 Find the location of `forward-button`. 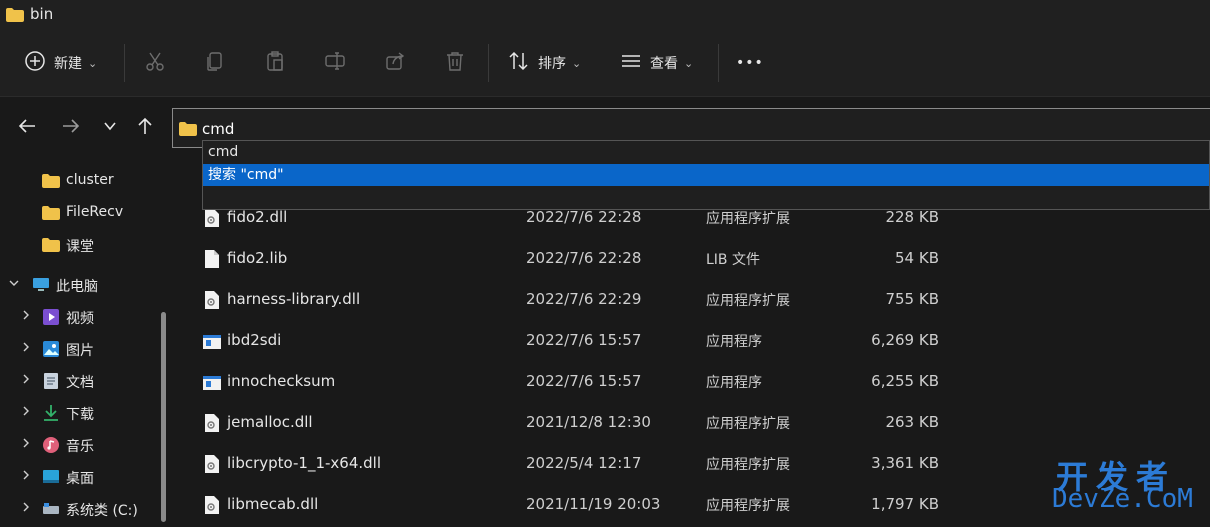

forward-button is located at coordinates (71, 128).